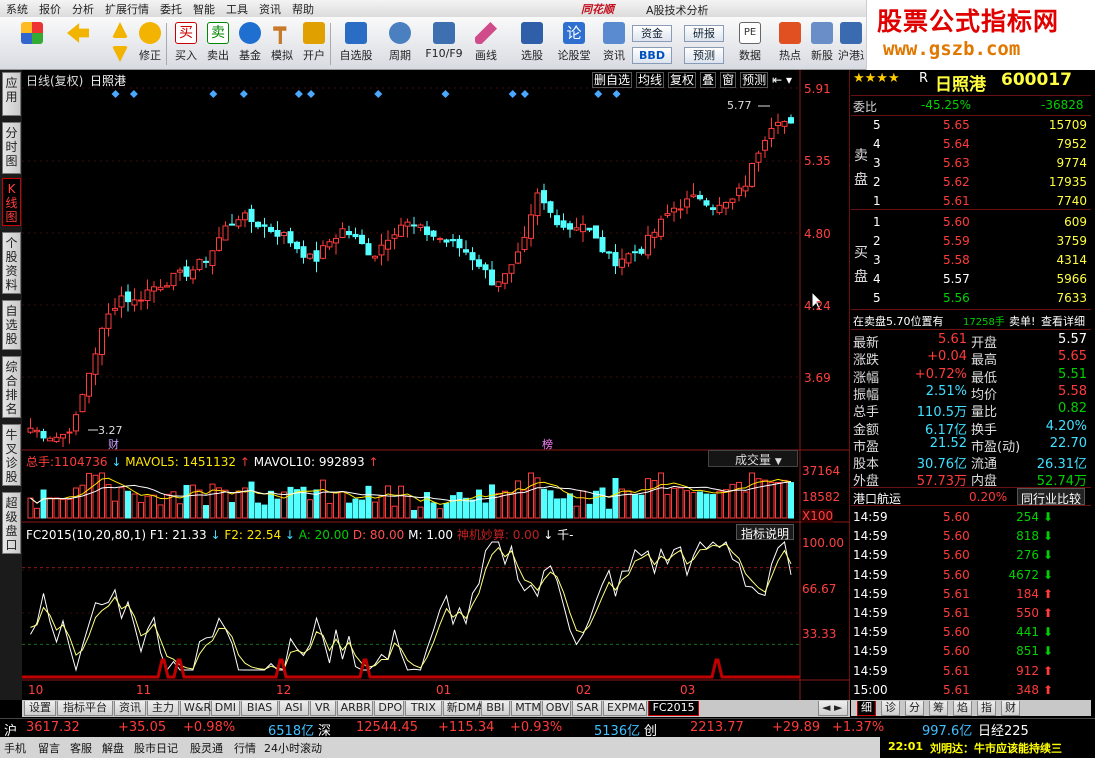 The image size is (1095, 758). Describe the element at coordinates (170, 8) in the screenshot. I see `menu-trade: 委托` at that location.